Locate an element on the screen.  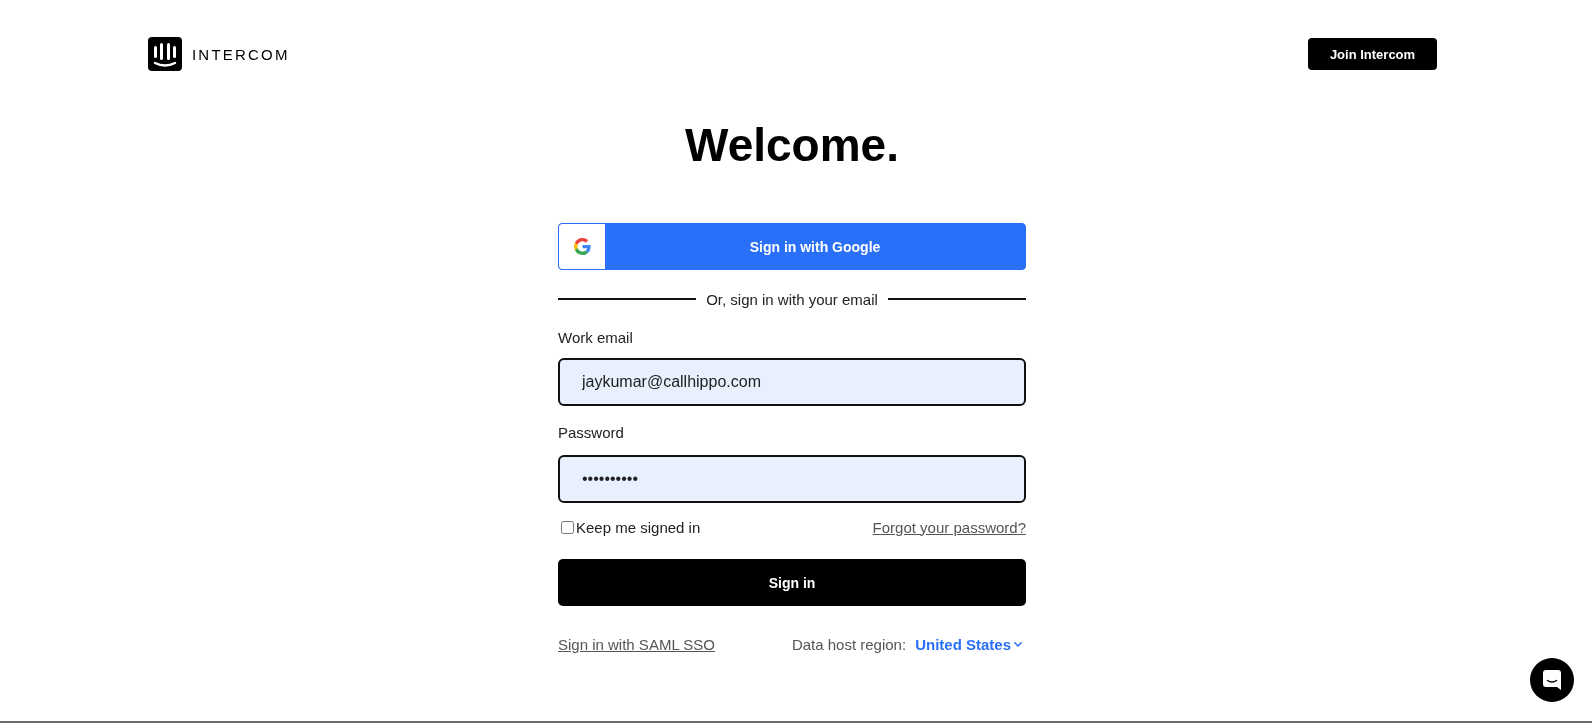
email-label: Work email is located at coordinates (596, 338).